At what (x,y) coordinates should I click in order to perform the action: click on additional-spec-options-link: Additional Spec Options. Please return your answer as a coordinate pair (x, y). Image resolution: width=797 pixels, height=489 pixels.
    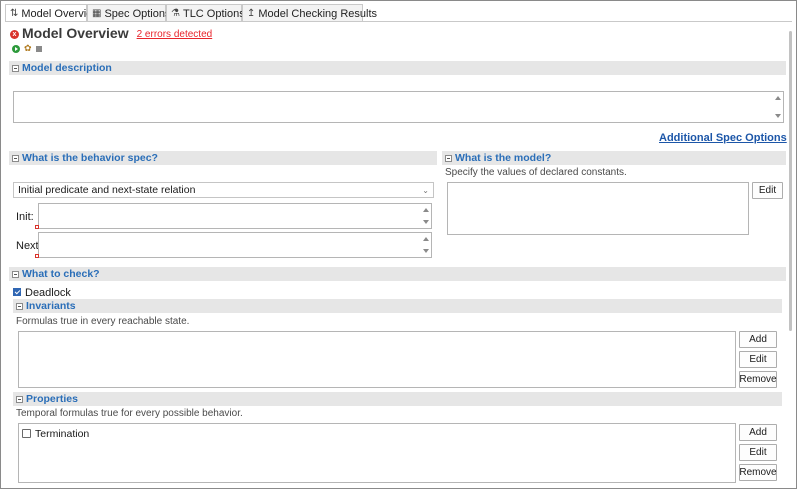
    Looking at the image, I should click on (723, 138).